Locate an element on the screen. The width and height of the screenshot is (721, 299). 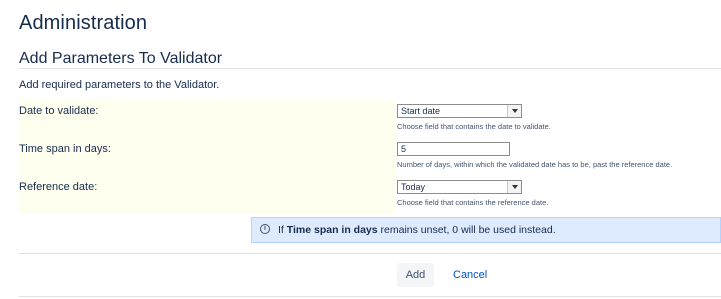
date-to-validate-select: Start date is located at coordinates (459, 111).